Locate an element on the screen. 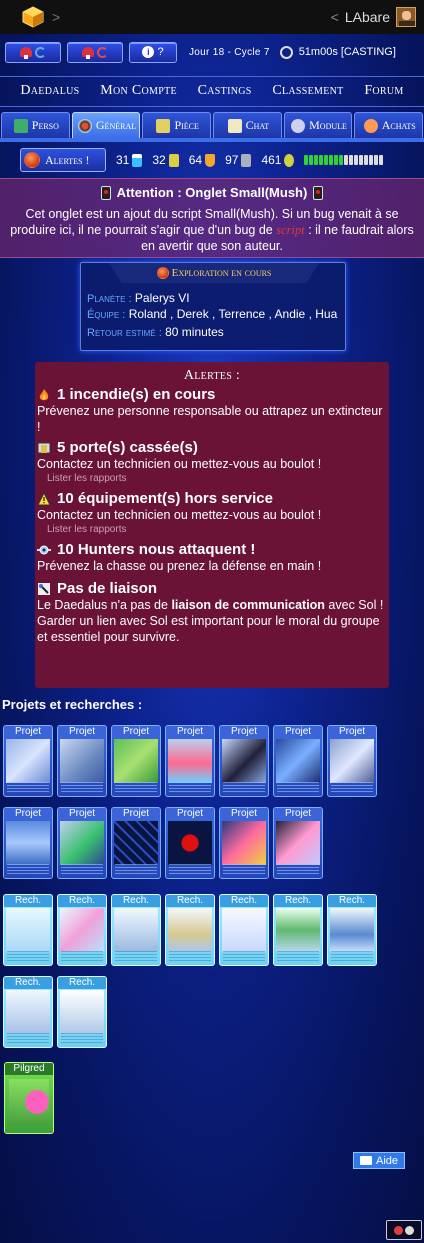 The height and width of the screenshot is (1243, 424). help-button: i? is located at coordinates (153, 52).